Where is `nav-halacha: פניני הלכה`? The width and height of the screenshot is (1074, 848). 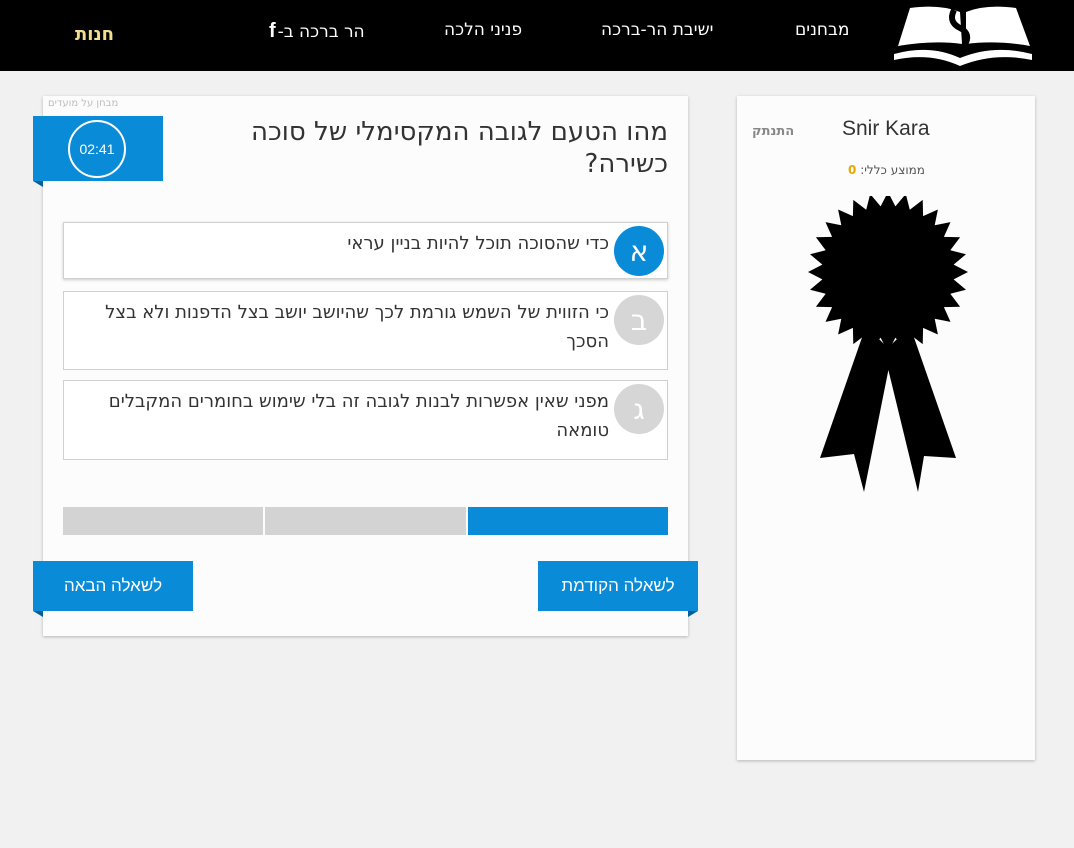 nav-halacha: פניני הלכה is located at coordinates (483, 30).